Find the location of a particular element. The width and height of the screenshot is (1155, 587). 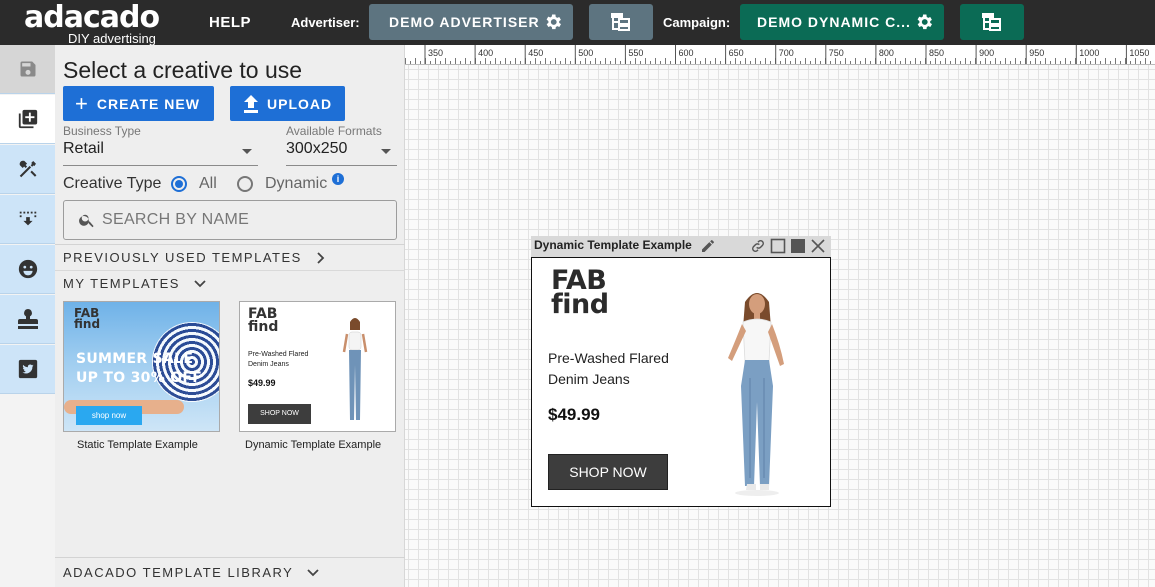

create-new-label: CREATE NEW is located at coordinates (148, 103).